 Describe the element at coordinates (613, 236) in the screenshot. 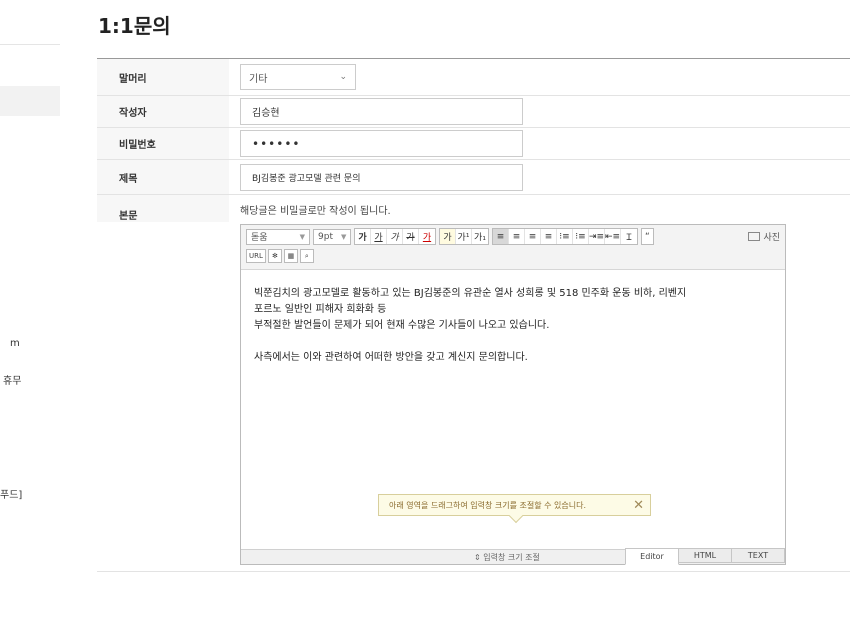

I see `outdent-button: ⇤≡` at that location.